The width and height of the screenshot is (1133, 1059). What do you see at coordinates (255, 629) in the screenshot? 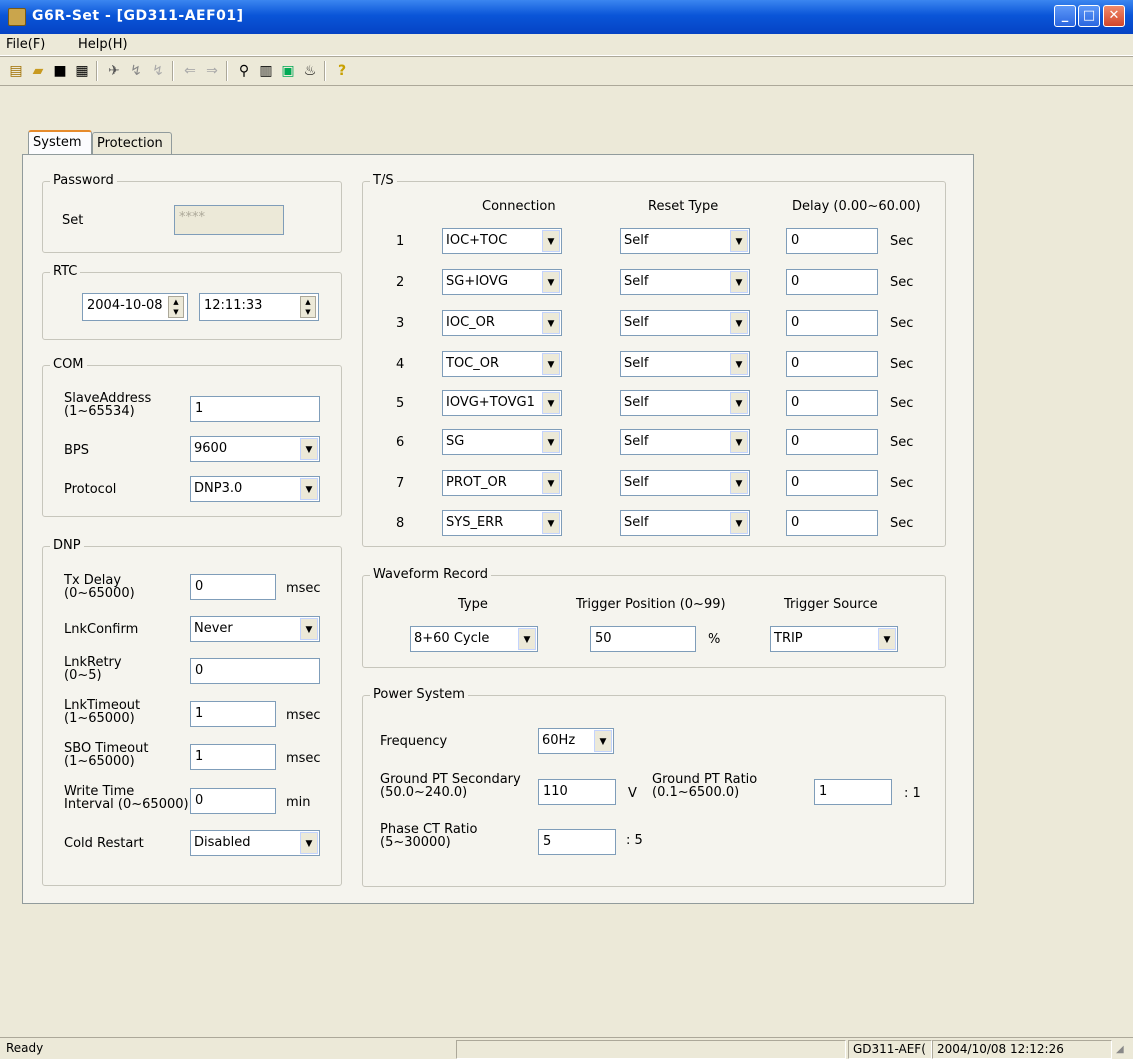
I see `lnk-confirm-select: Never ▼` at bounding box center [255, 629].